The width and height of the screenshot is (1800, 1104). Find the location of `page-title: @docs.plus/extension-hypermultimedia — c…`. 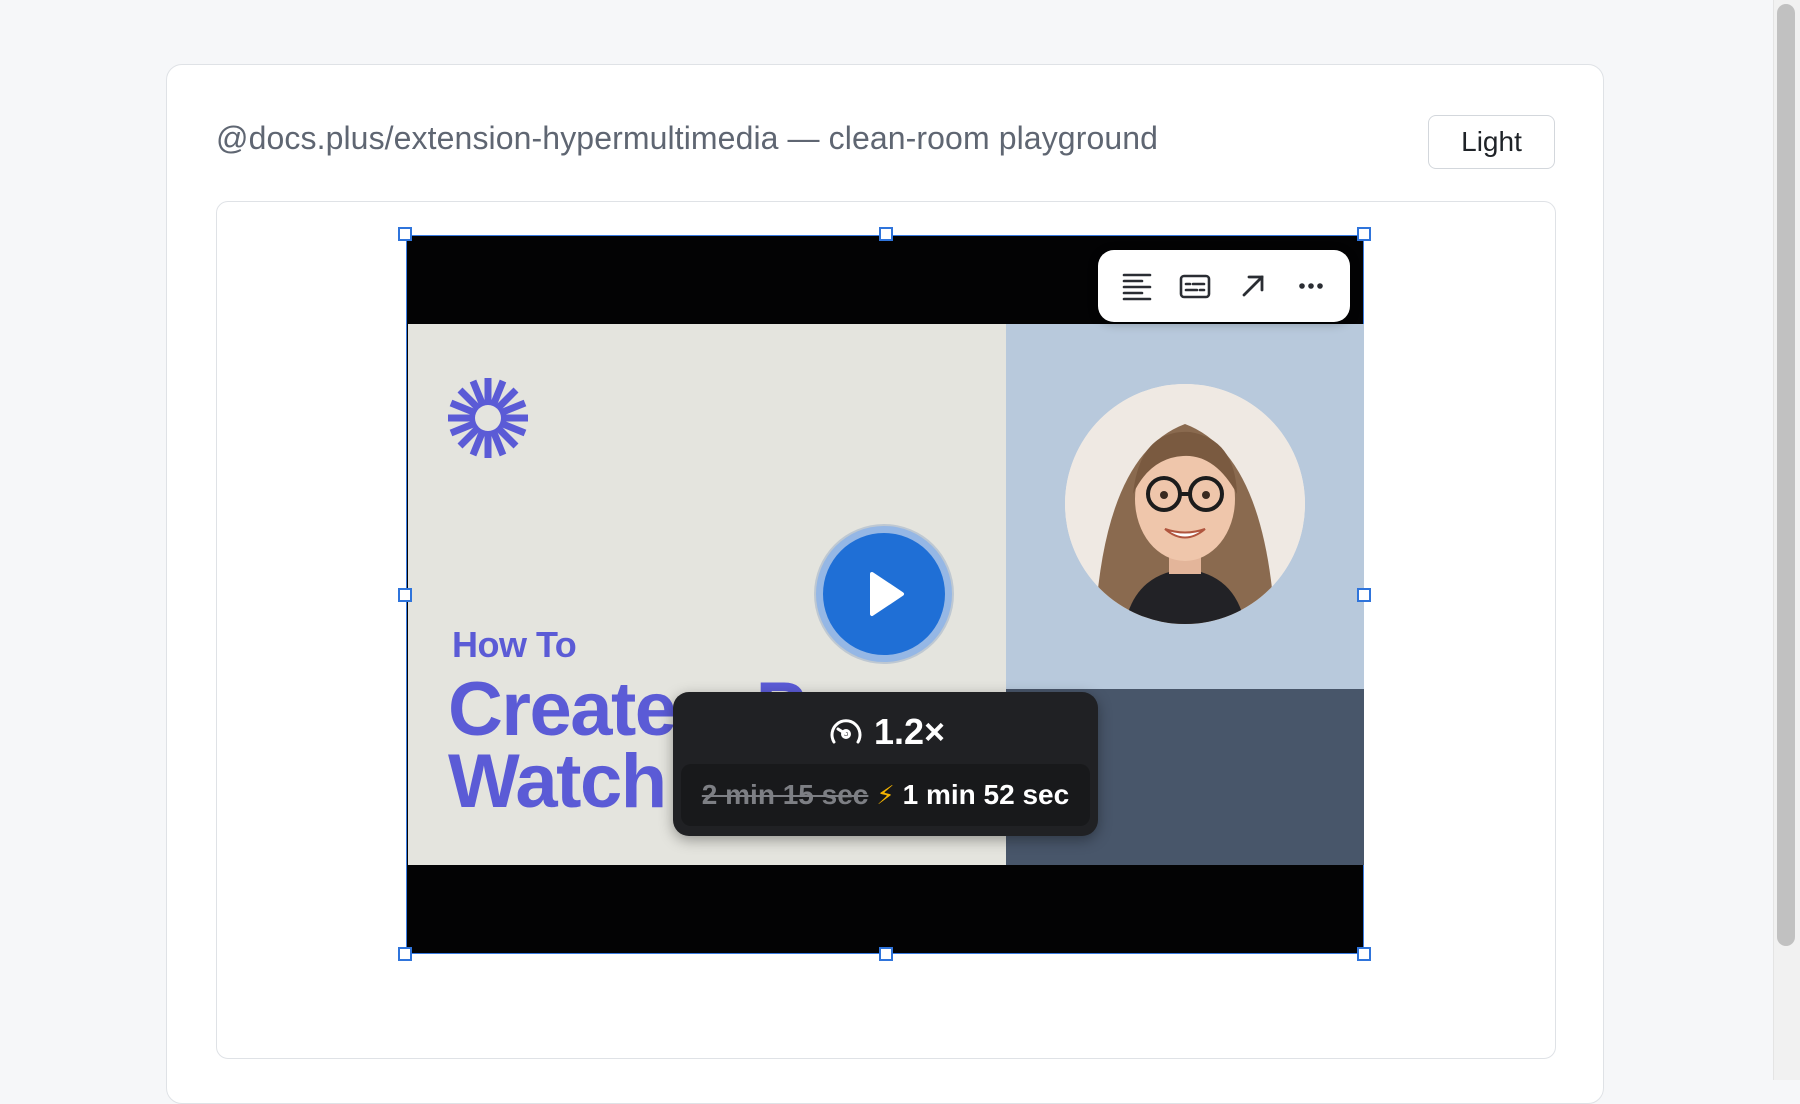

page-title: @docs.plus/extension-hypermultimedia — c… is located at coordinates (687, 138).